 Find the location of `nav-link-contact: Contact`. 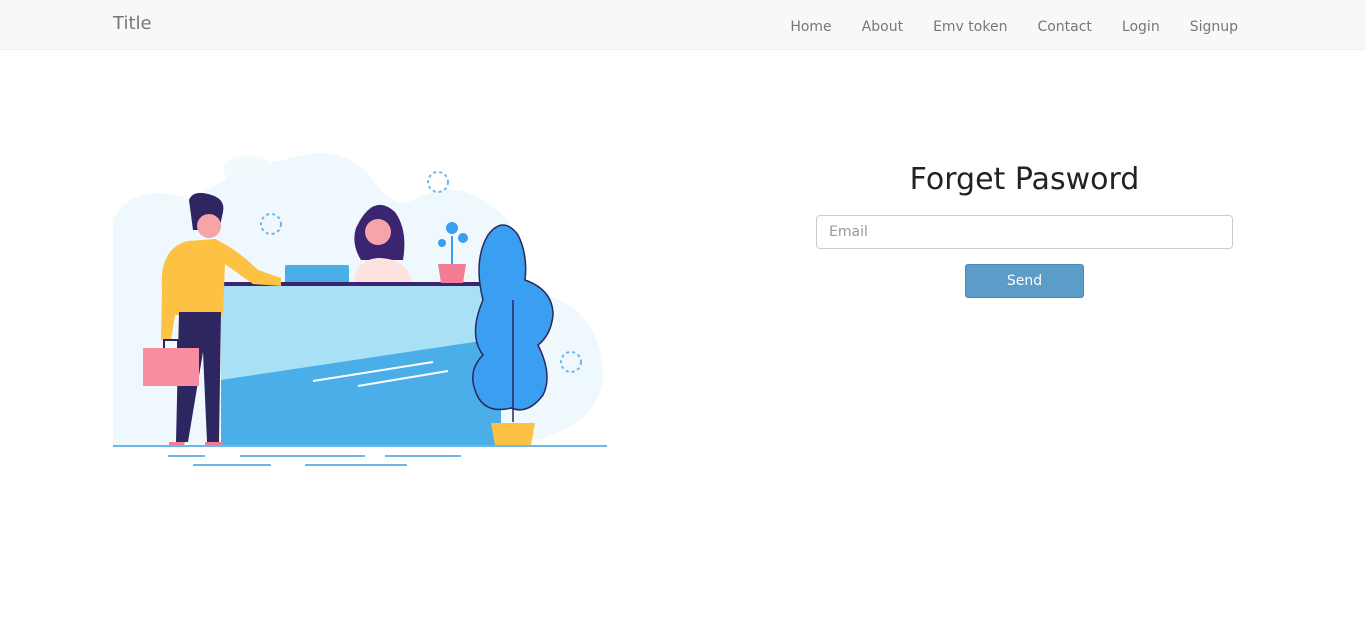

nav-link-contact: Contact is located at coordinates (1064, 27).